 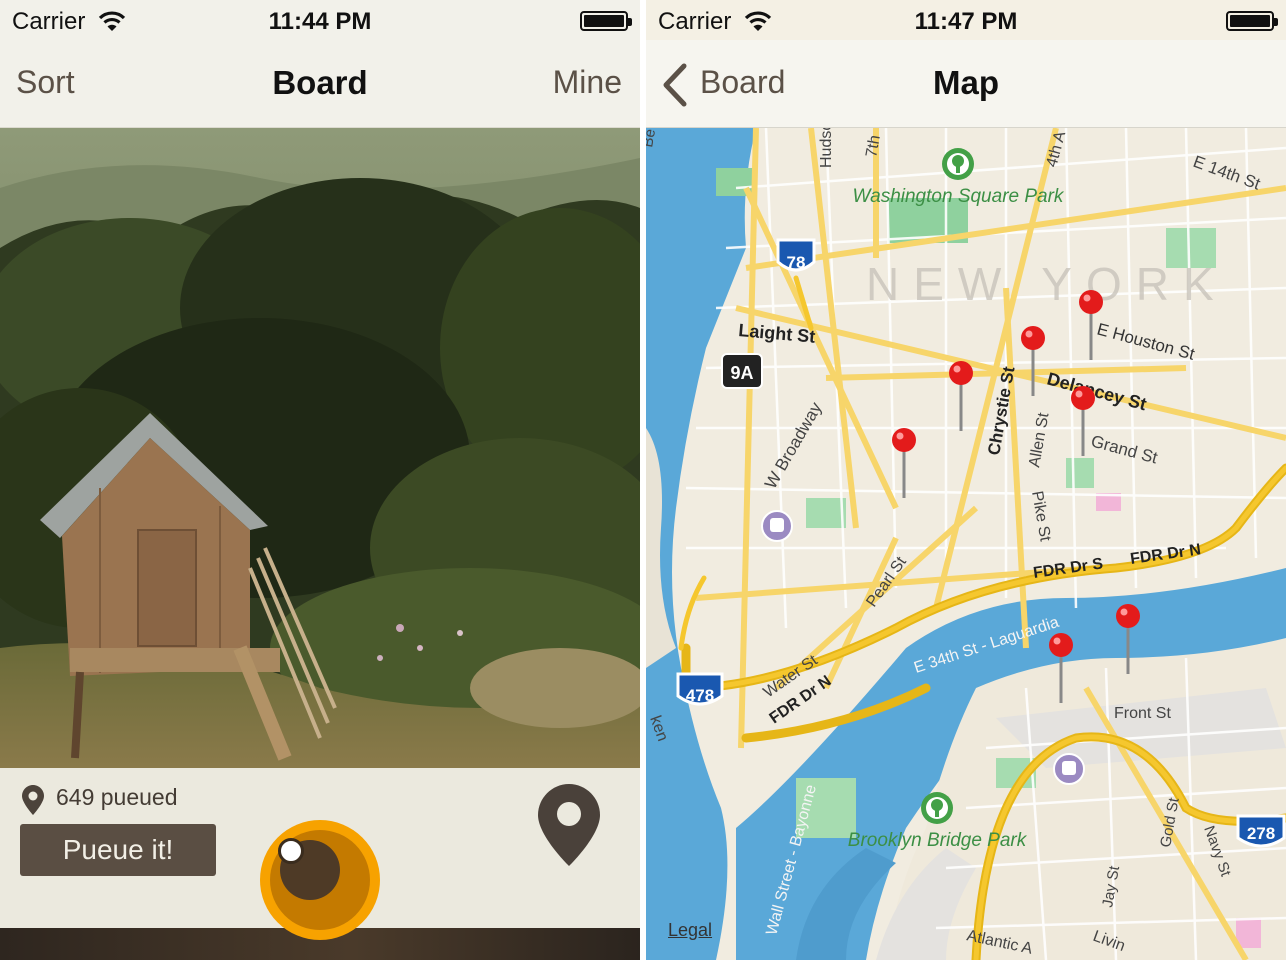 I want to click on status-time: 11:44 PM, so click(x=320, y=21).